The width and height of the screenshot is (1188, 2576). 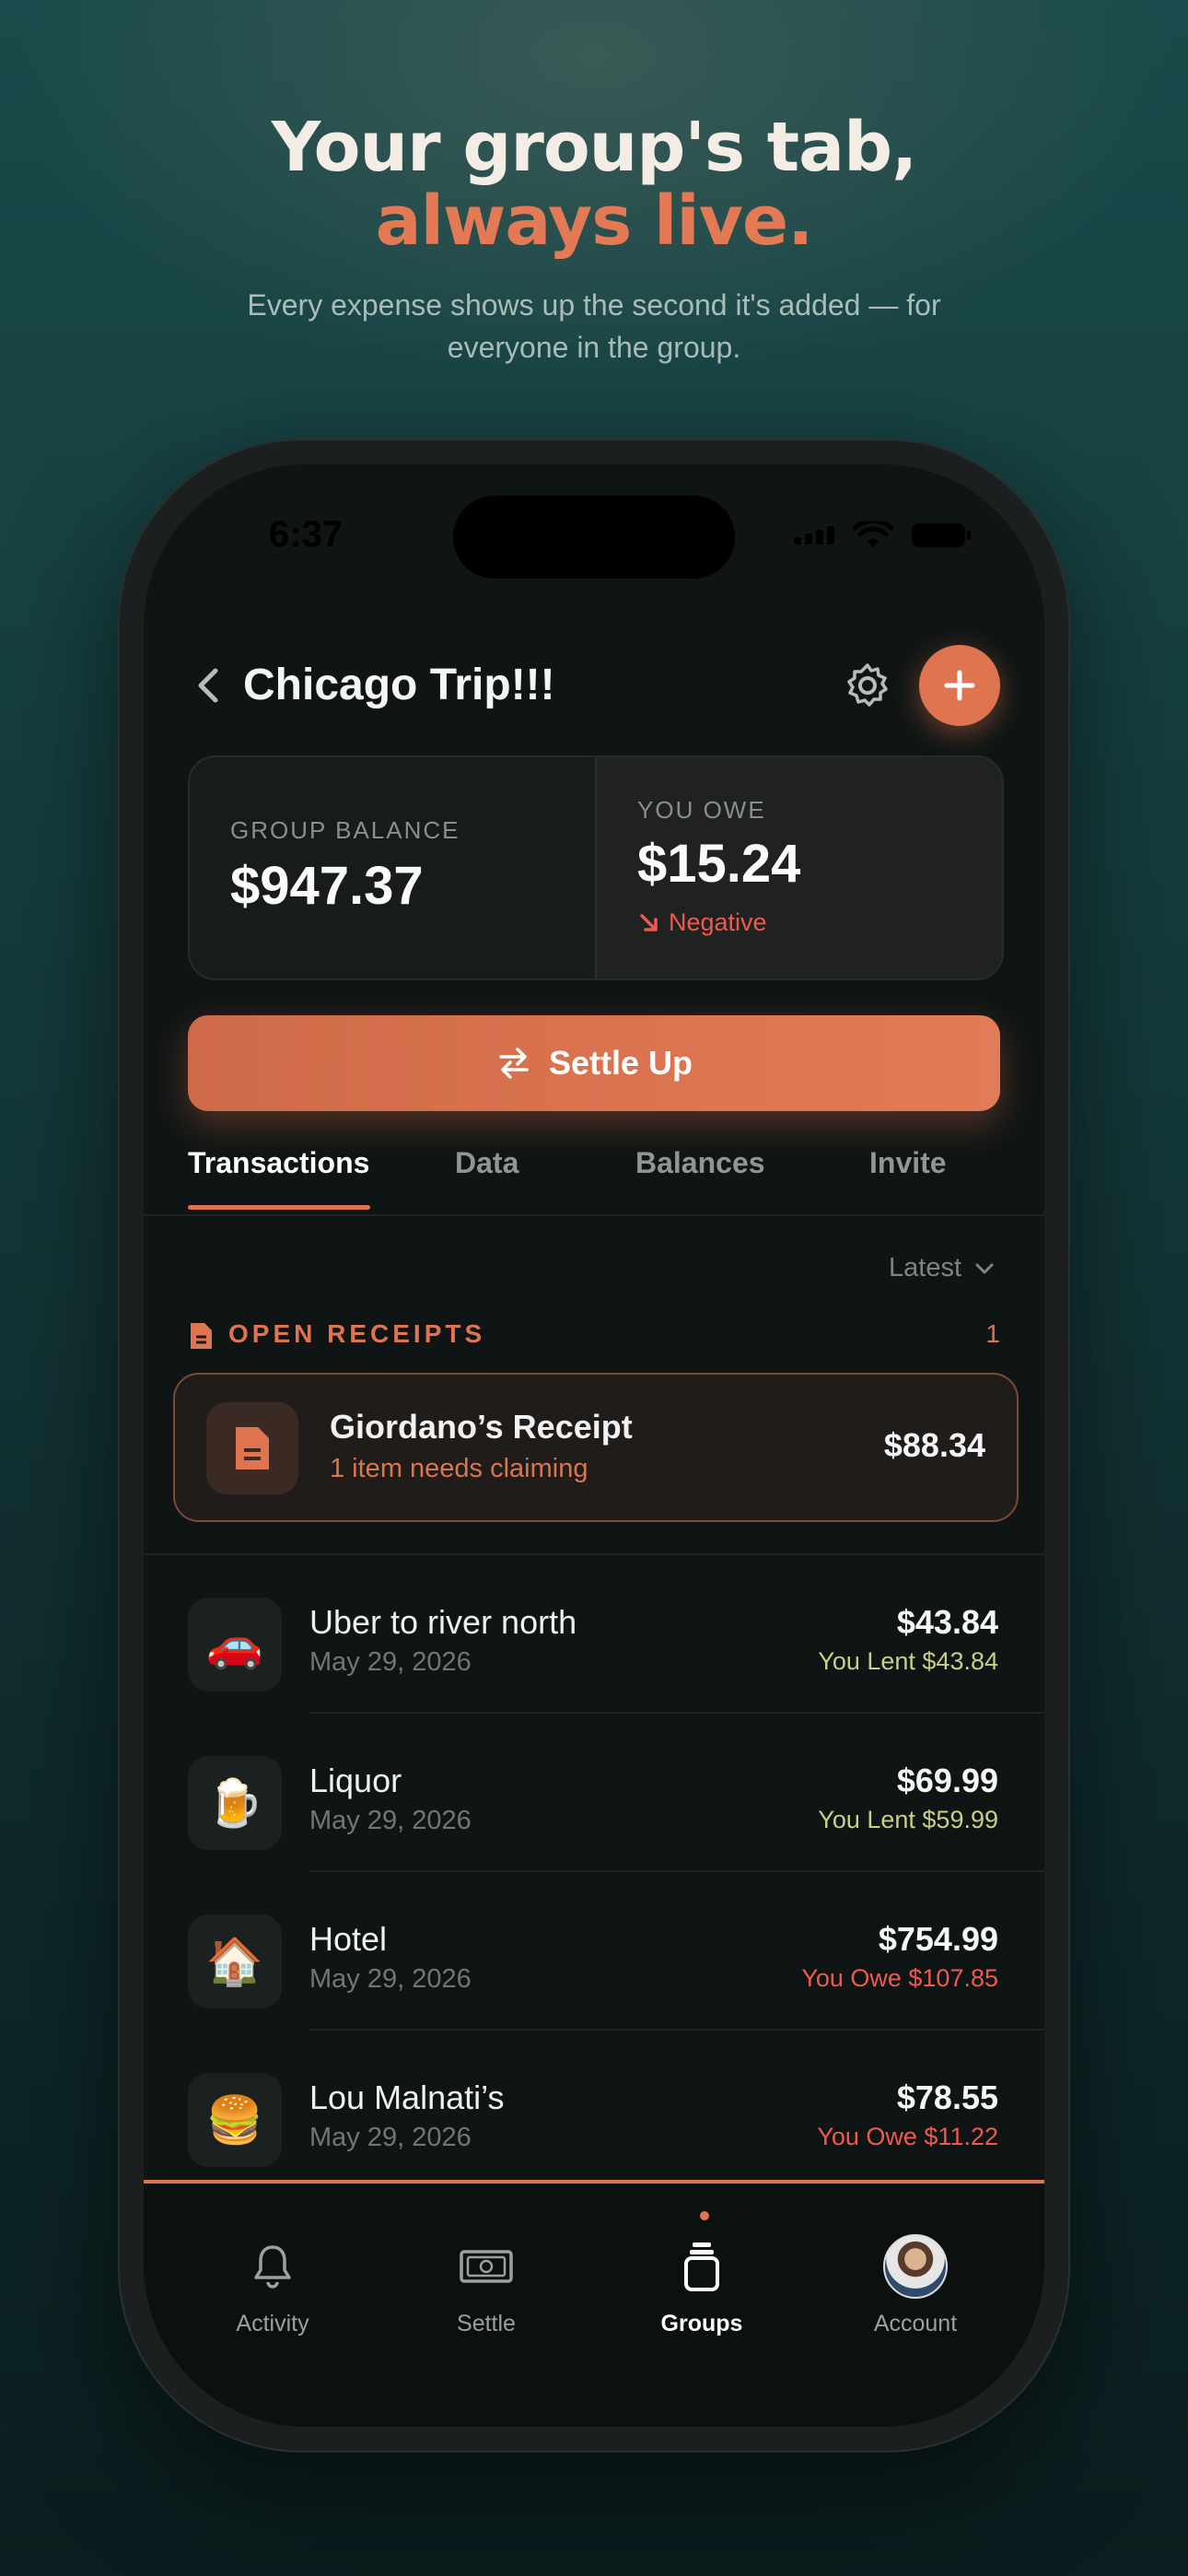 I want to click on transaction-amount: $43.84, so click(x=947, y=1622).